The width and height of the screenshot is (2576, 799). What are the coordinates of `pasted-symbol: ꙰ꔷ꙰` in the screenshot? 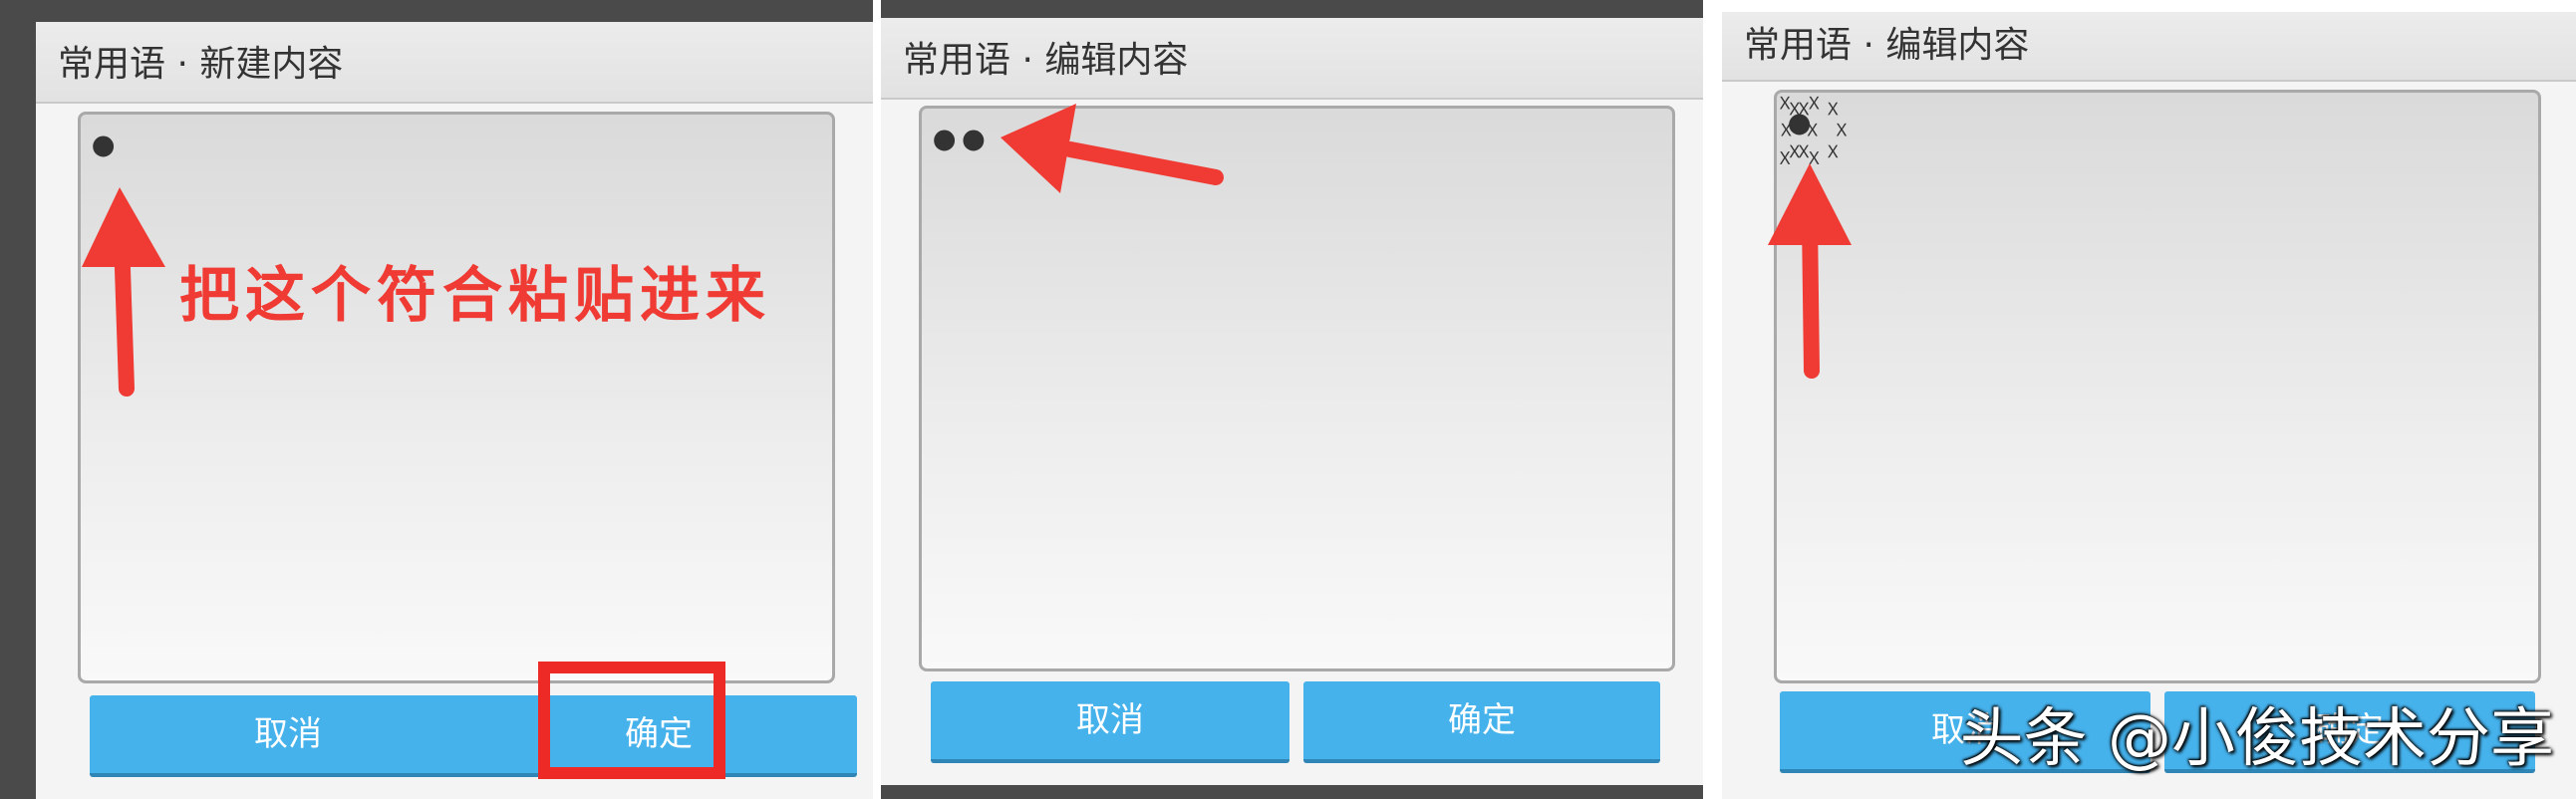 It's located at (1800, 126).